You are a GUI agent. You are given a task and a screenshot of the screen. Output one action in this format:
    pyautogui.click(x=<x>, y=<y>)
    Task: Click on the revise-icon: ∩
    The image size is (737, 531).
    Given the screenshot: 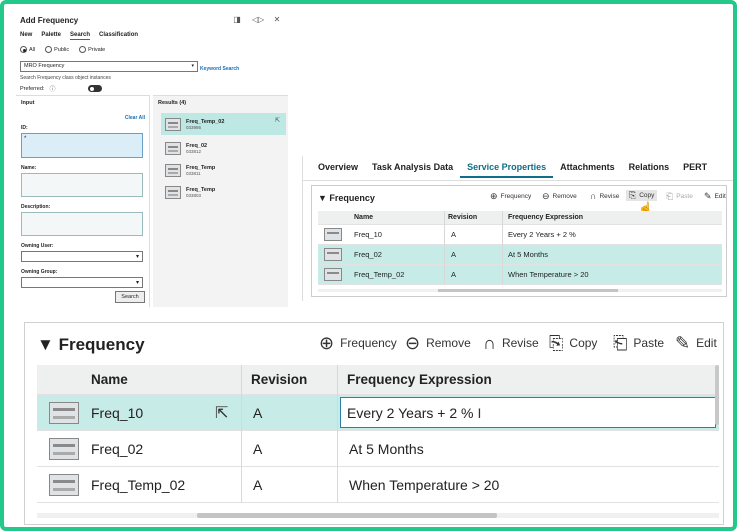 What is the action you would take?
    pyautogui.click(x=489, y=343)
    